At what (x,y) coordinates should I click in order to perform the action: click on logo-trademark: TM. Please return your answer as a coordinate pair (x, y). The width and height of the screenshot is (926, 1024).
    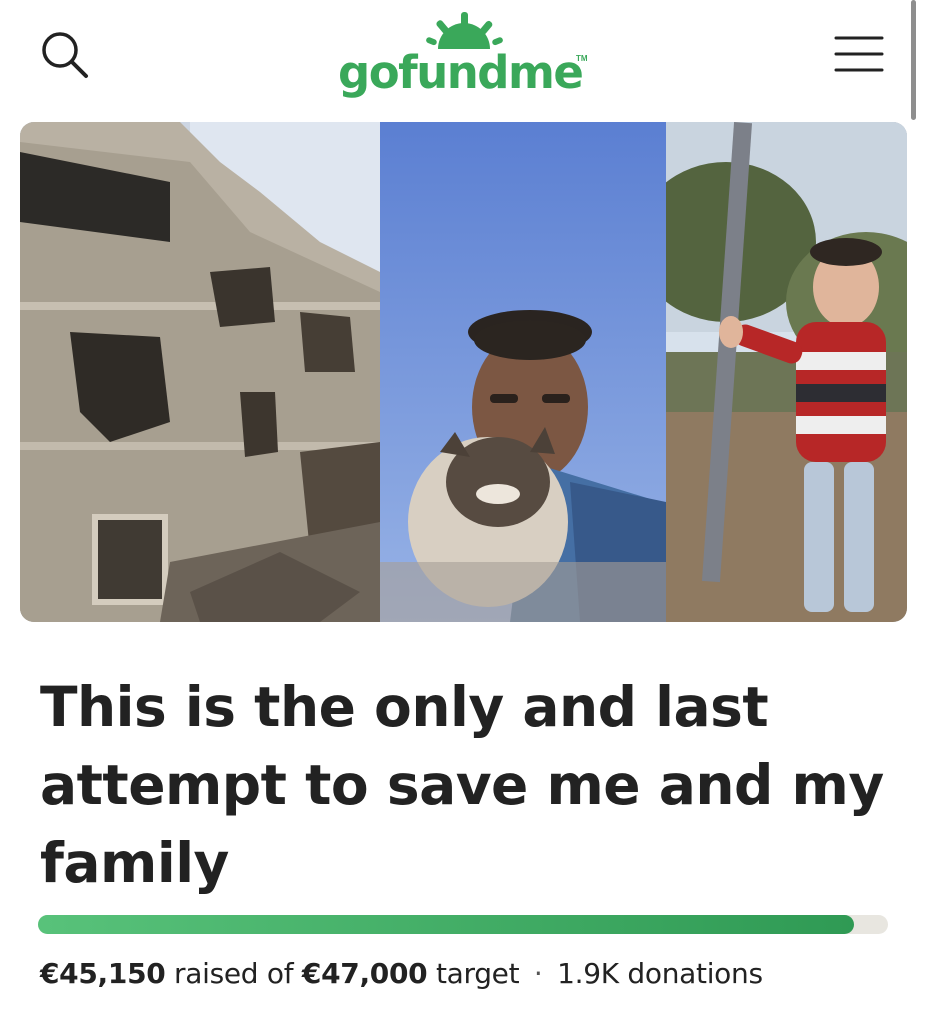
    Looking at the image, I should click on (582, 58).